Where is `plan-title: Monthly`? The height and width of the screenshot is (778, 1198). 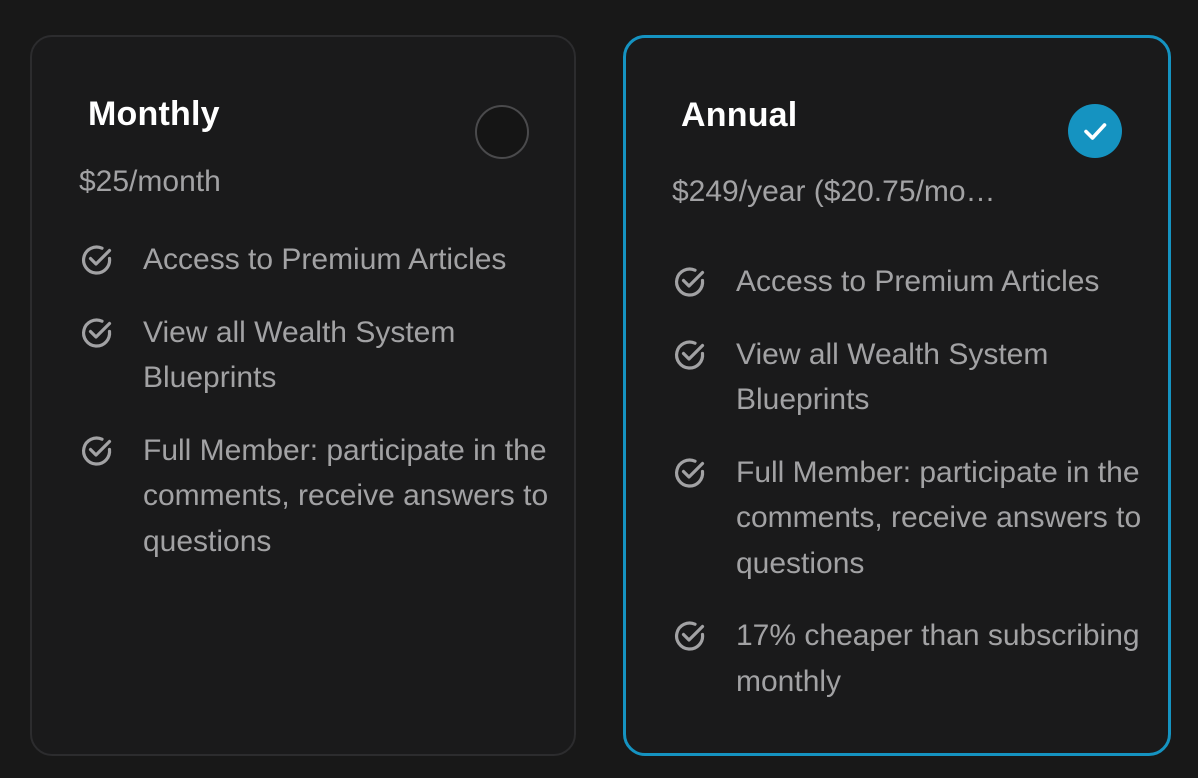 plan-title: Monthly is located at coordinates (154, 114).